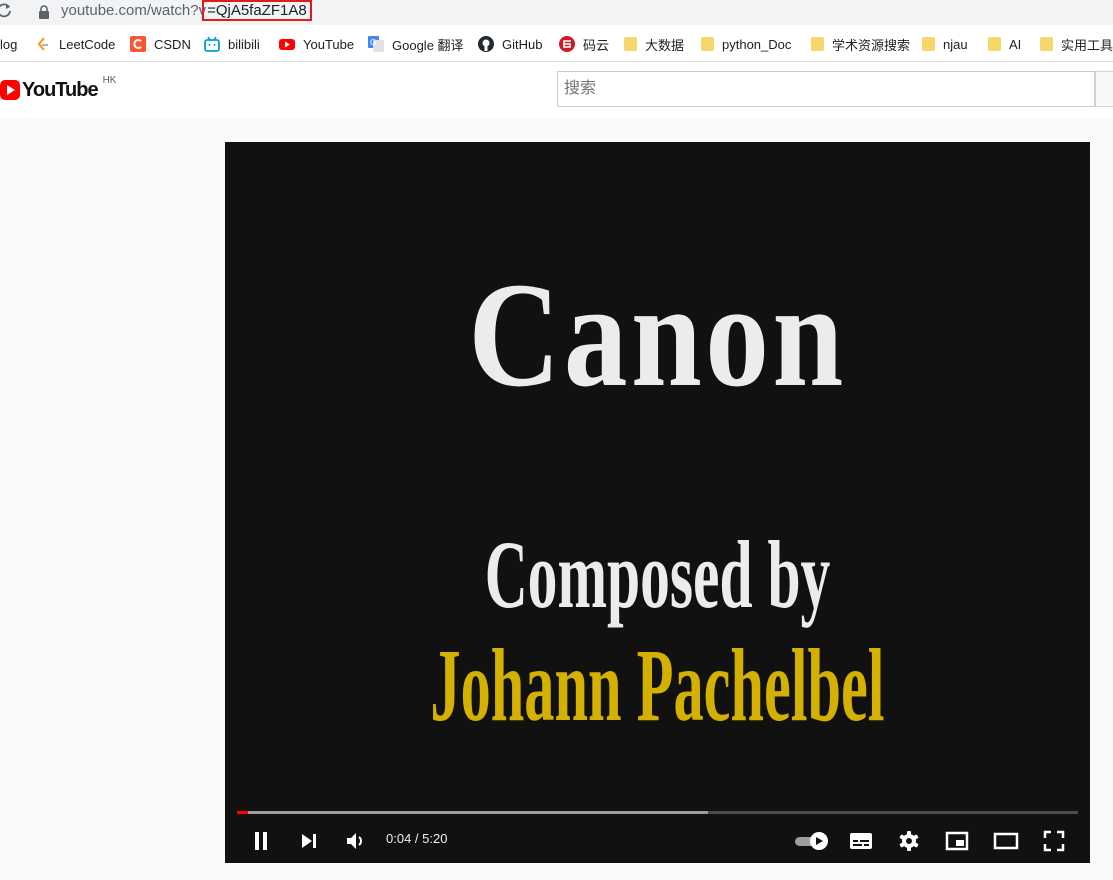  I want to click on fullscreen-icon, so click(1054, 841).